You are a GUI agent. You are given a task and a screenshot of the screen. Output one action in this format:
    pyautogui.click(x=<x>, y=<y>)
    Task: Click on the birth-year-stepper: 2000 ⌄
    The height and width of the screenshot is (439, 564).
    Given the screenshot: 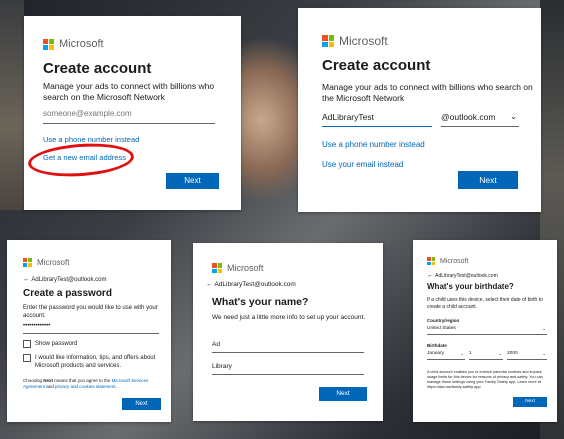 What is the action you would take?
    pyautogui.click(x=527, y=355)
    